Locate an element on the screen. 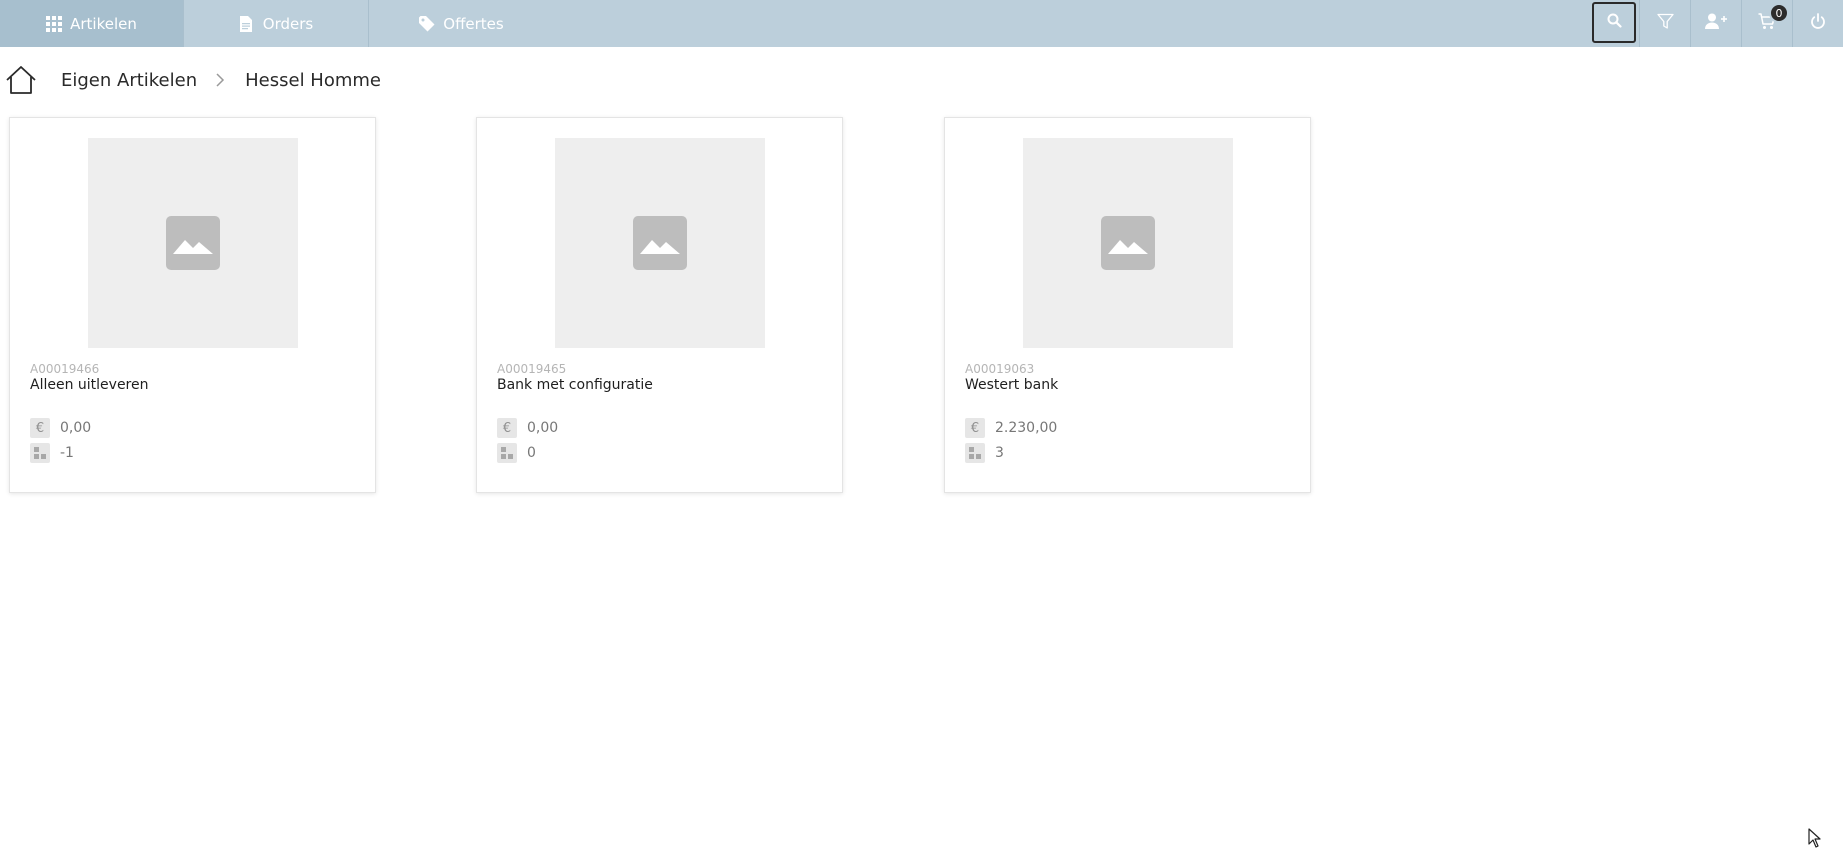  power-icon is located at coordinates (1818, 23).